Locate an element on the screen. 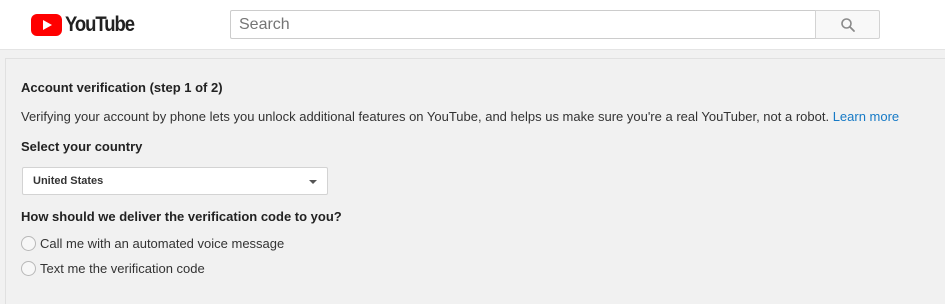  search-icon is located at coordinates (847, 24).